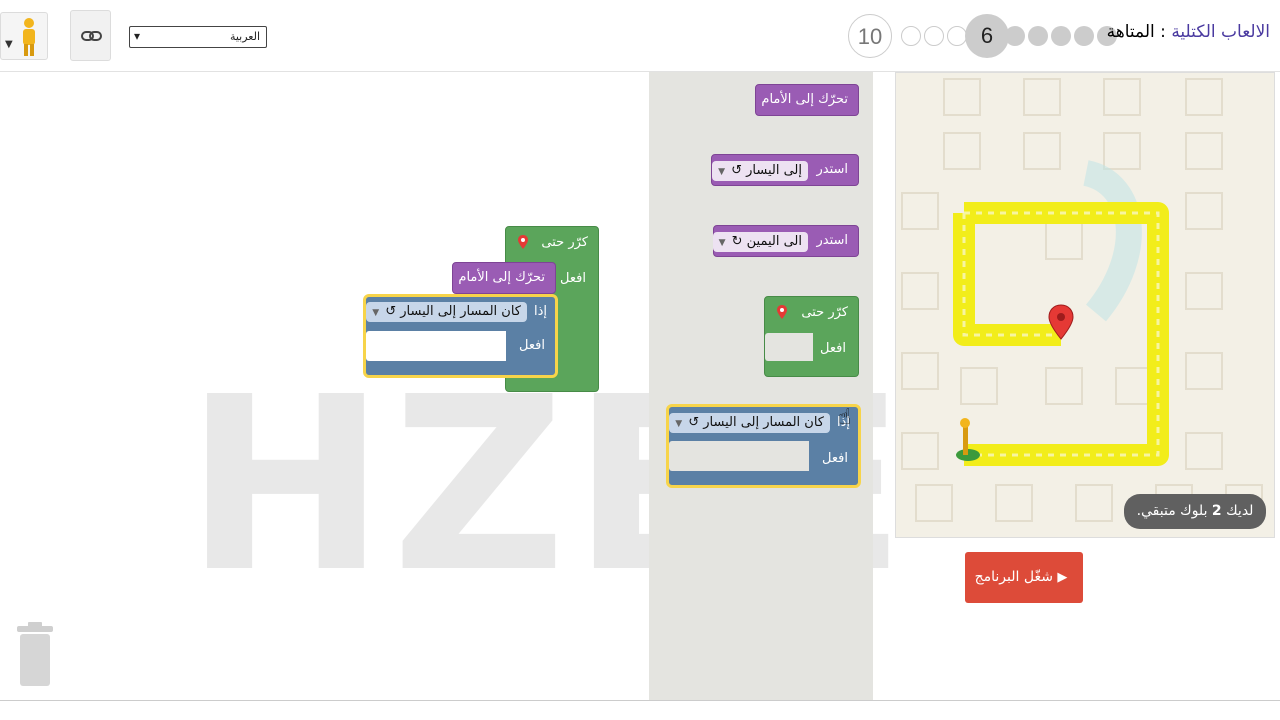 Image resolution: width=1280 pixels, height=720 pixels. I want to click on link-icon, so click(91, 36).